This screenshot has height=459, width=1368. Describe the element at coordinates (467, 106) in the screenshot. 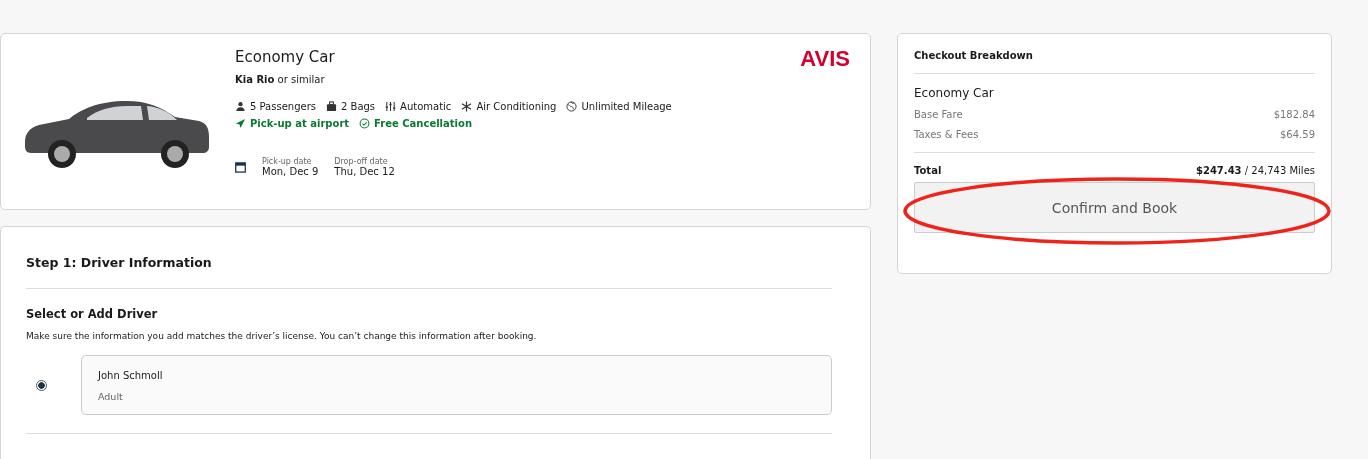

I see `snowflake-icon` at that location.